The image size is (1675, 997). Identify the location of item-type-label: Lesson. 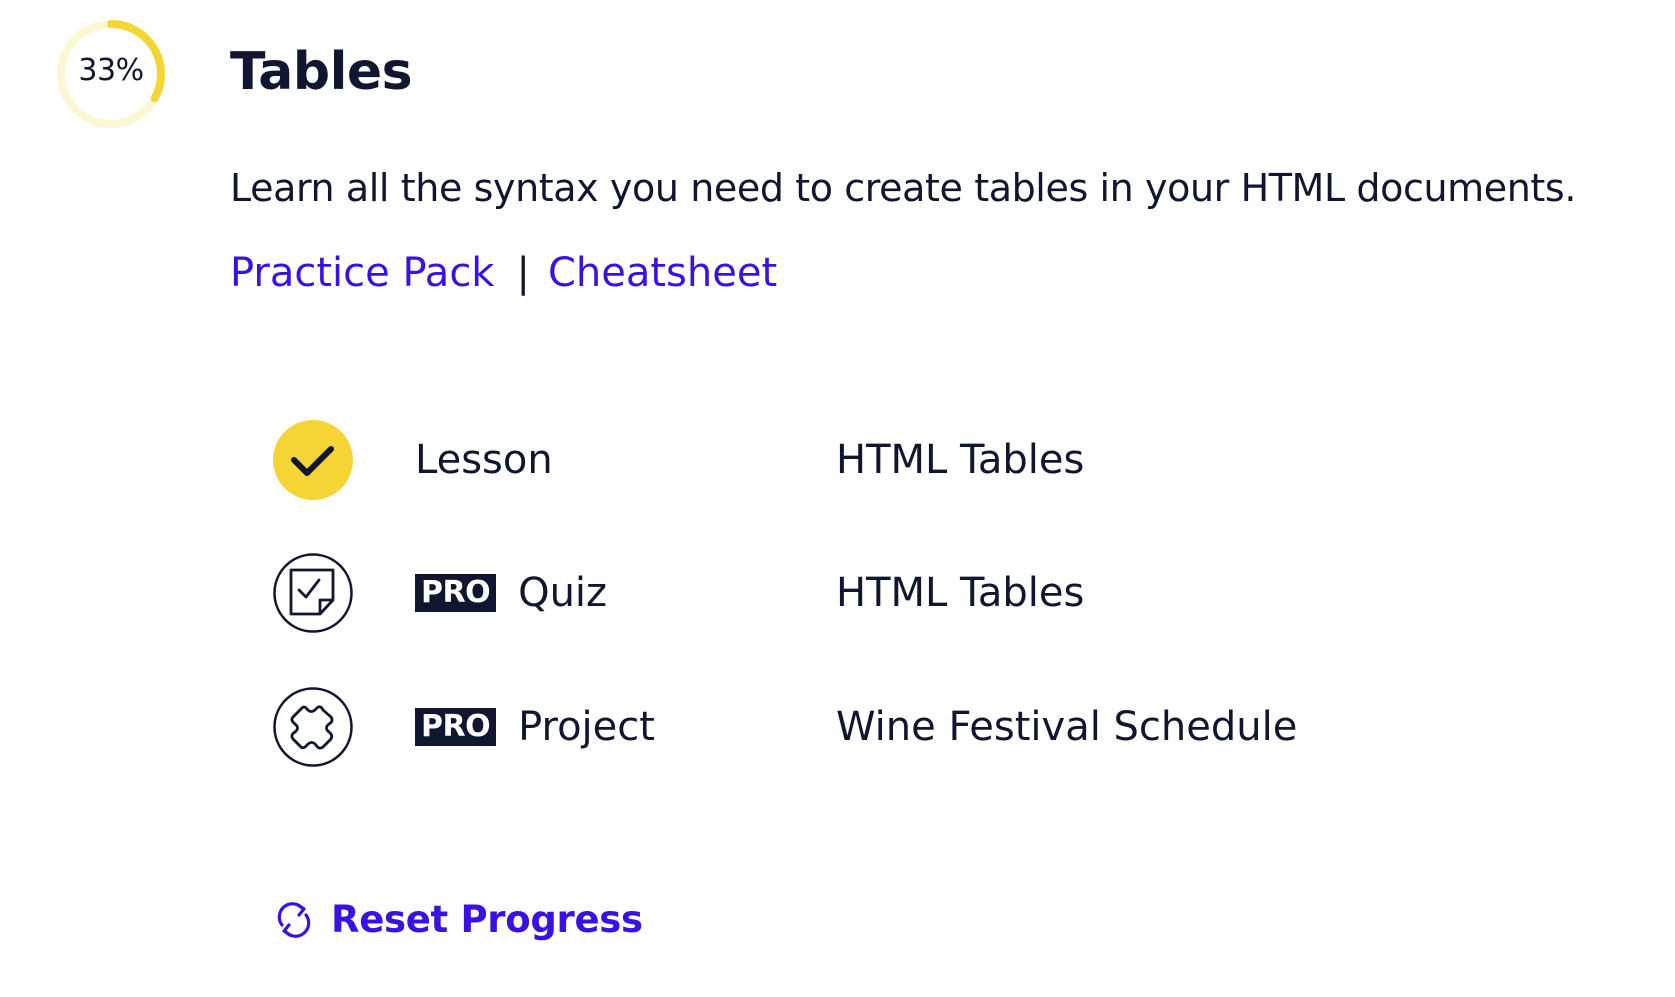
(484, 460).